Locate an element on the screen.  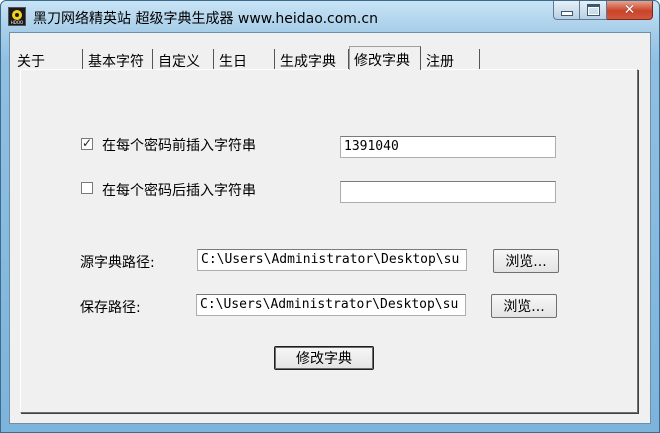
save-path-input: C:\Users\Administrator\Desktop\su is located at coordinates (331, 305).